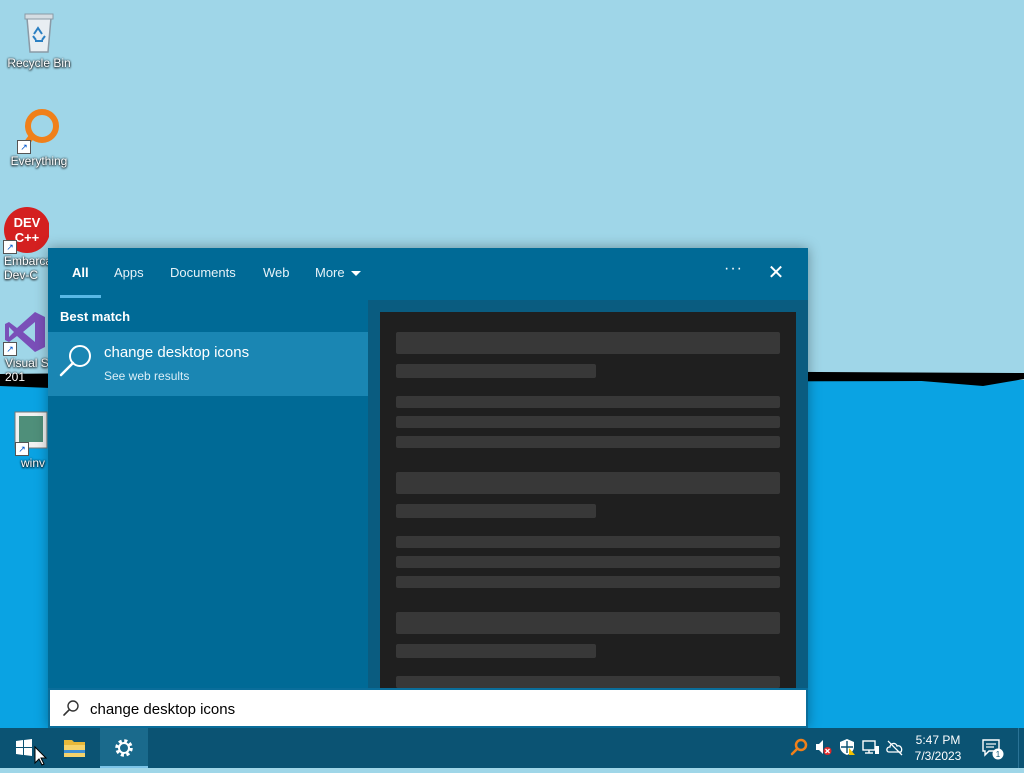 The image size is (1024, 773). I want to click on best-match-result: change desktop icons See web results, so click(208, 364).